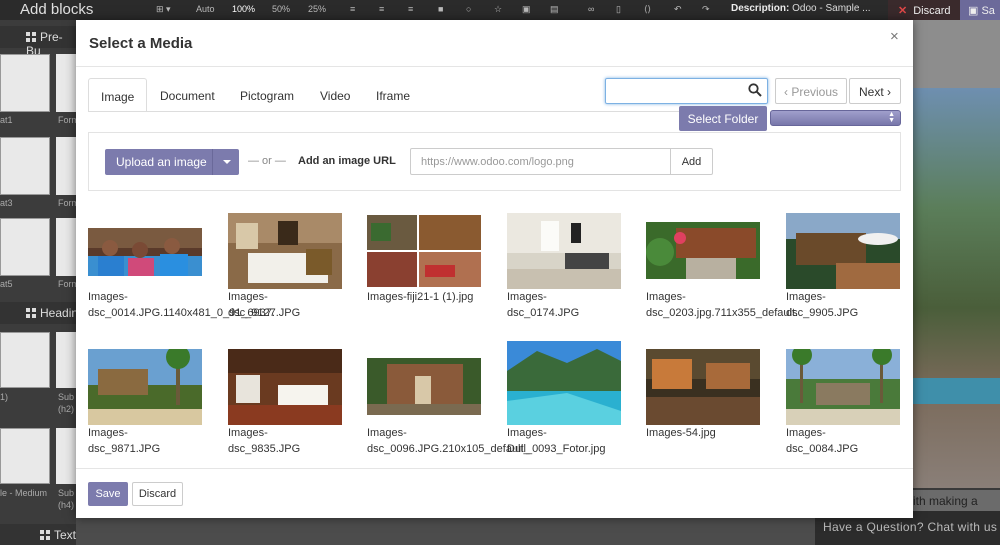 Image resolution: width=1000 pixels, height=545 pixels. Describe the element at coordinates (723, 118) in the screenshot. I see `select-folder-button: Select Folder` at that location.